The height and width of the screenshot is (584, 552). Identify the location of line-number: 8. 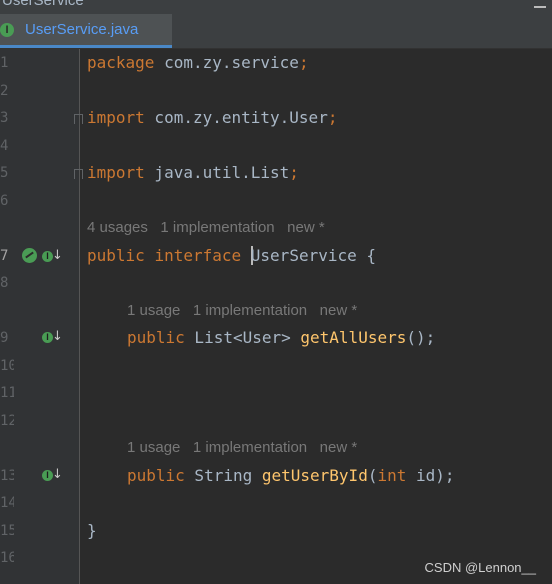
(4, 283).